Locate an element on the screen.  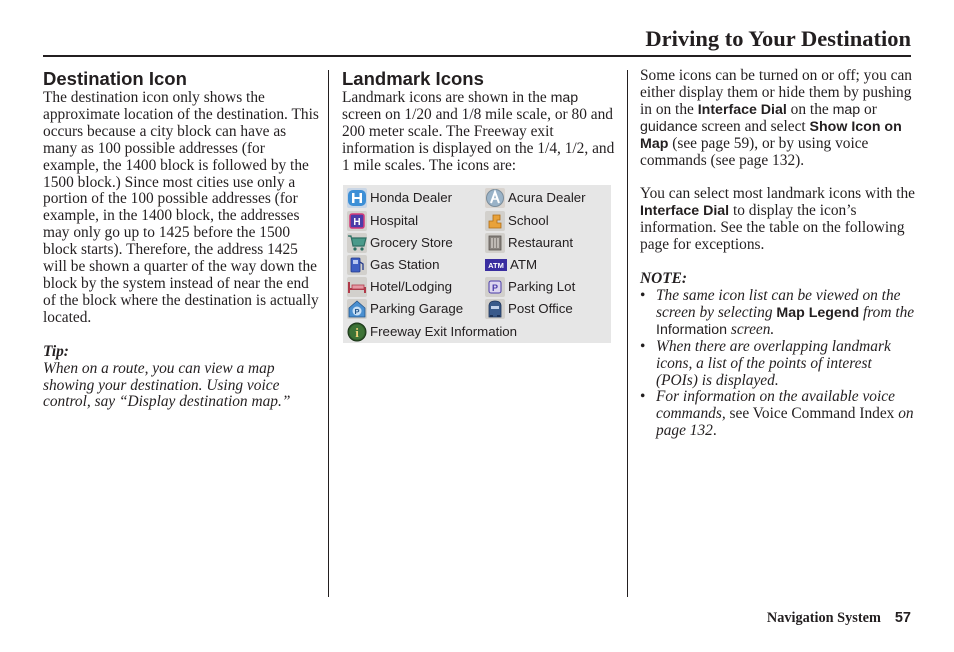
icon-table-row: Gas Station ATM ATM is located at coordinates (442, 264).